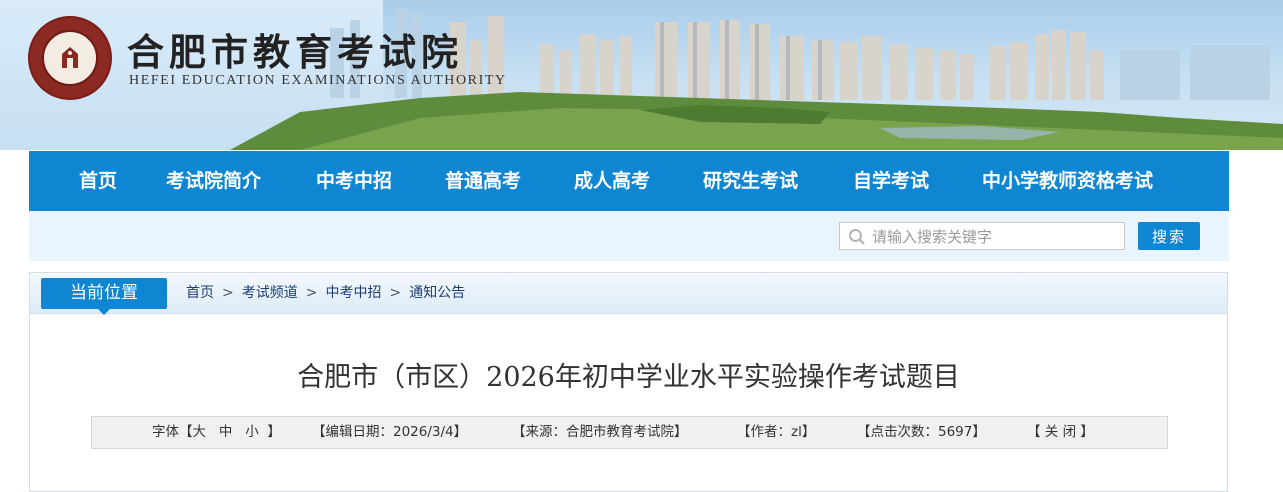 The image size is (1283, 492). What do you see at coordinates (921, 432) in the screenshot?
I see `click-count: 【点击次数：5697】` at bounding box center [921, 432].